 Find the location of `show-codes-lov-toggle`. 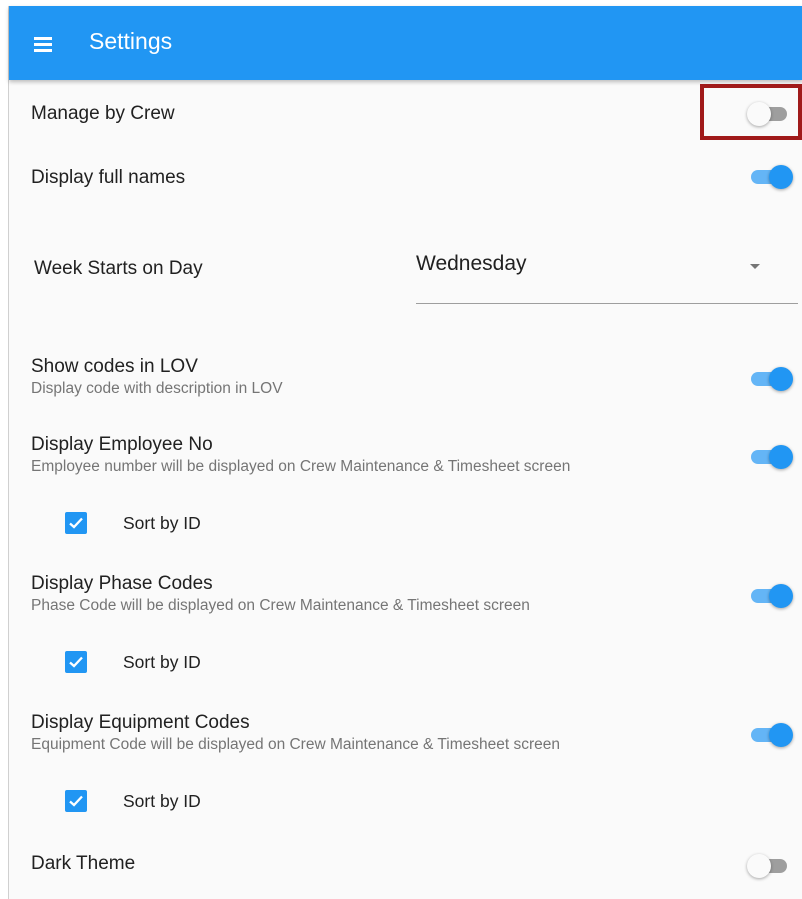

show-codes-lov-toggle is located at coordinates (770, 379).